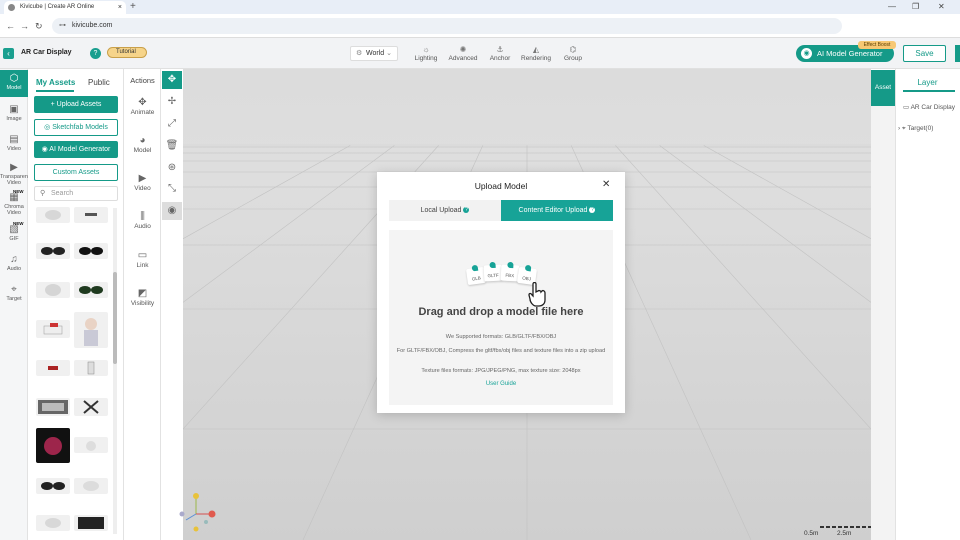  Describe the element at coordinates (463, 49) in the screenshot. I see `advanced-icon: ✺` at that location.